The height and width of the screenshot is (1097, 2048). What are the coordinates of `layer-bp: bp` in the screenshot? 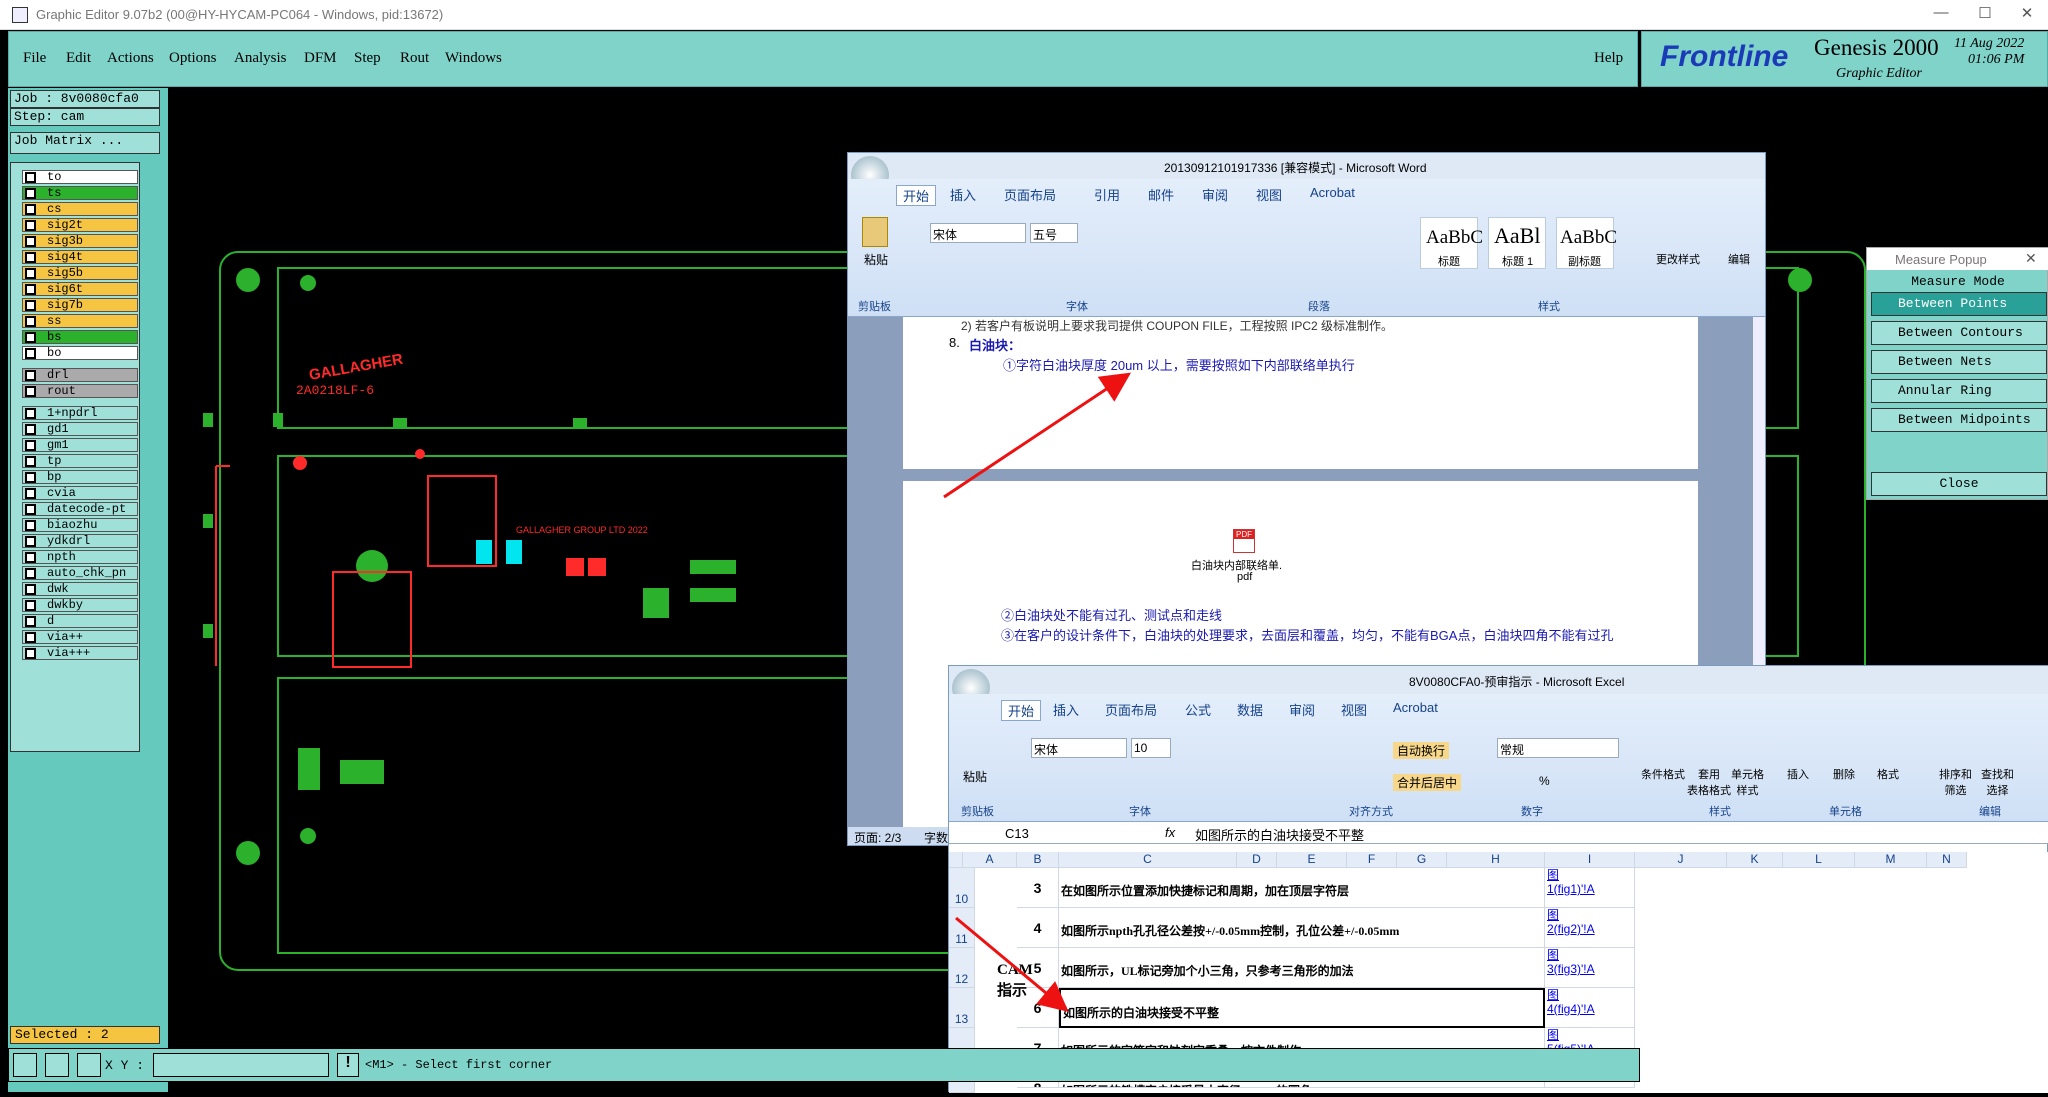 It's located at (80, 477).